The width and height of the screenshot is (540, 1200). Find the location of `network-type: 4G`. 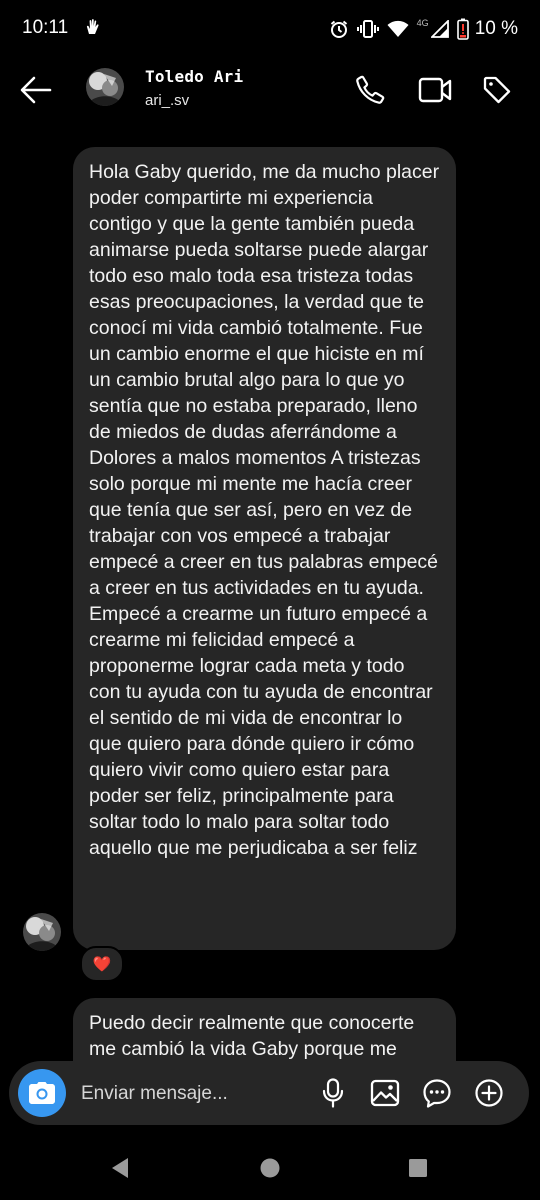

network-type: 4G is located at coordinates (422, 23).